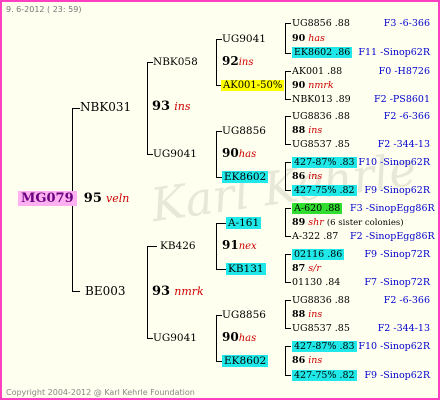  What do you see at coordinates (105, 291) in the screenshot?
I see `gen1-node-id: BE003` at bounding box center [105, 291].